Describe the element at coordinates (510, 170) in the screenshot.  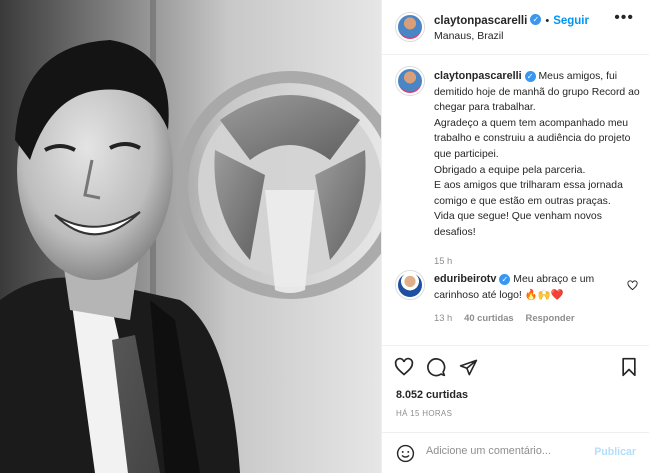
I see `caption-text-3: Obrigado a equipe pela parceria.` at that location.